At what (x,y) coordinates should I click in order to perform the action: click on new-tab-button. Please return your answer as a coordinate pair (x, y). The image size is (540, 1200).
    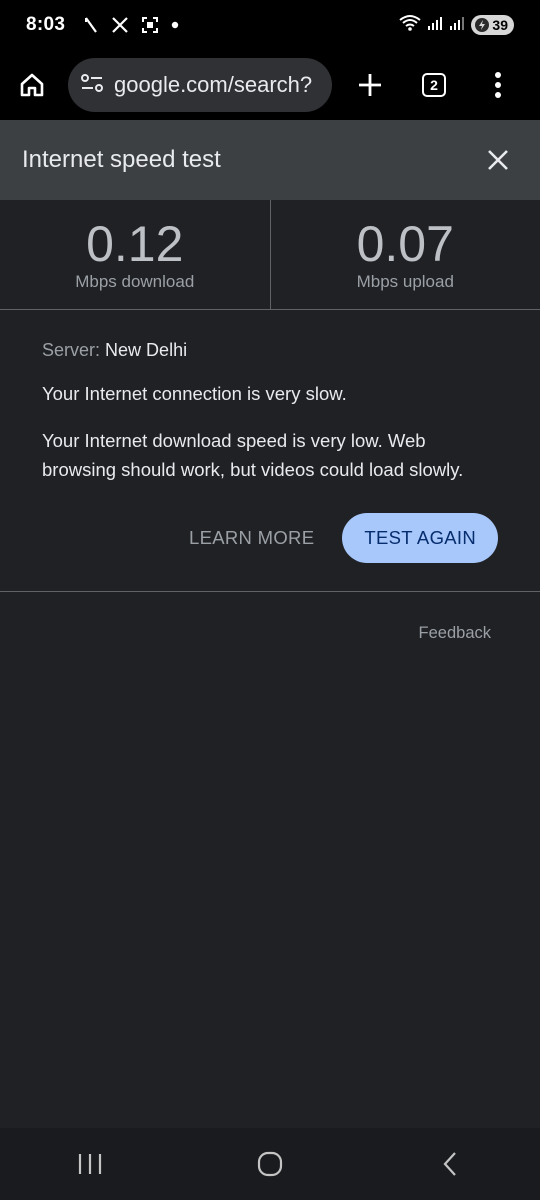
    Looking at the image, I should click on (370, 85).